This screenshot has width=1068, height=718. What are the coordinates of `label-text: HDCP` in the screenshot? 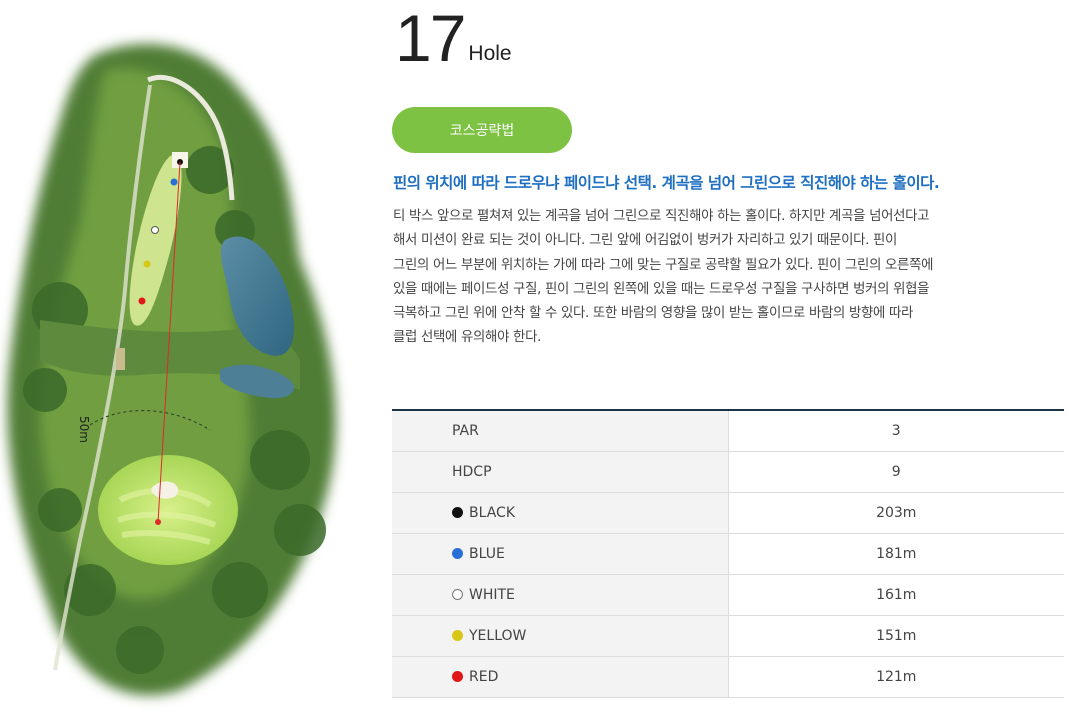 It's located at (472, 472).